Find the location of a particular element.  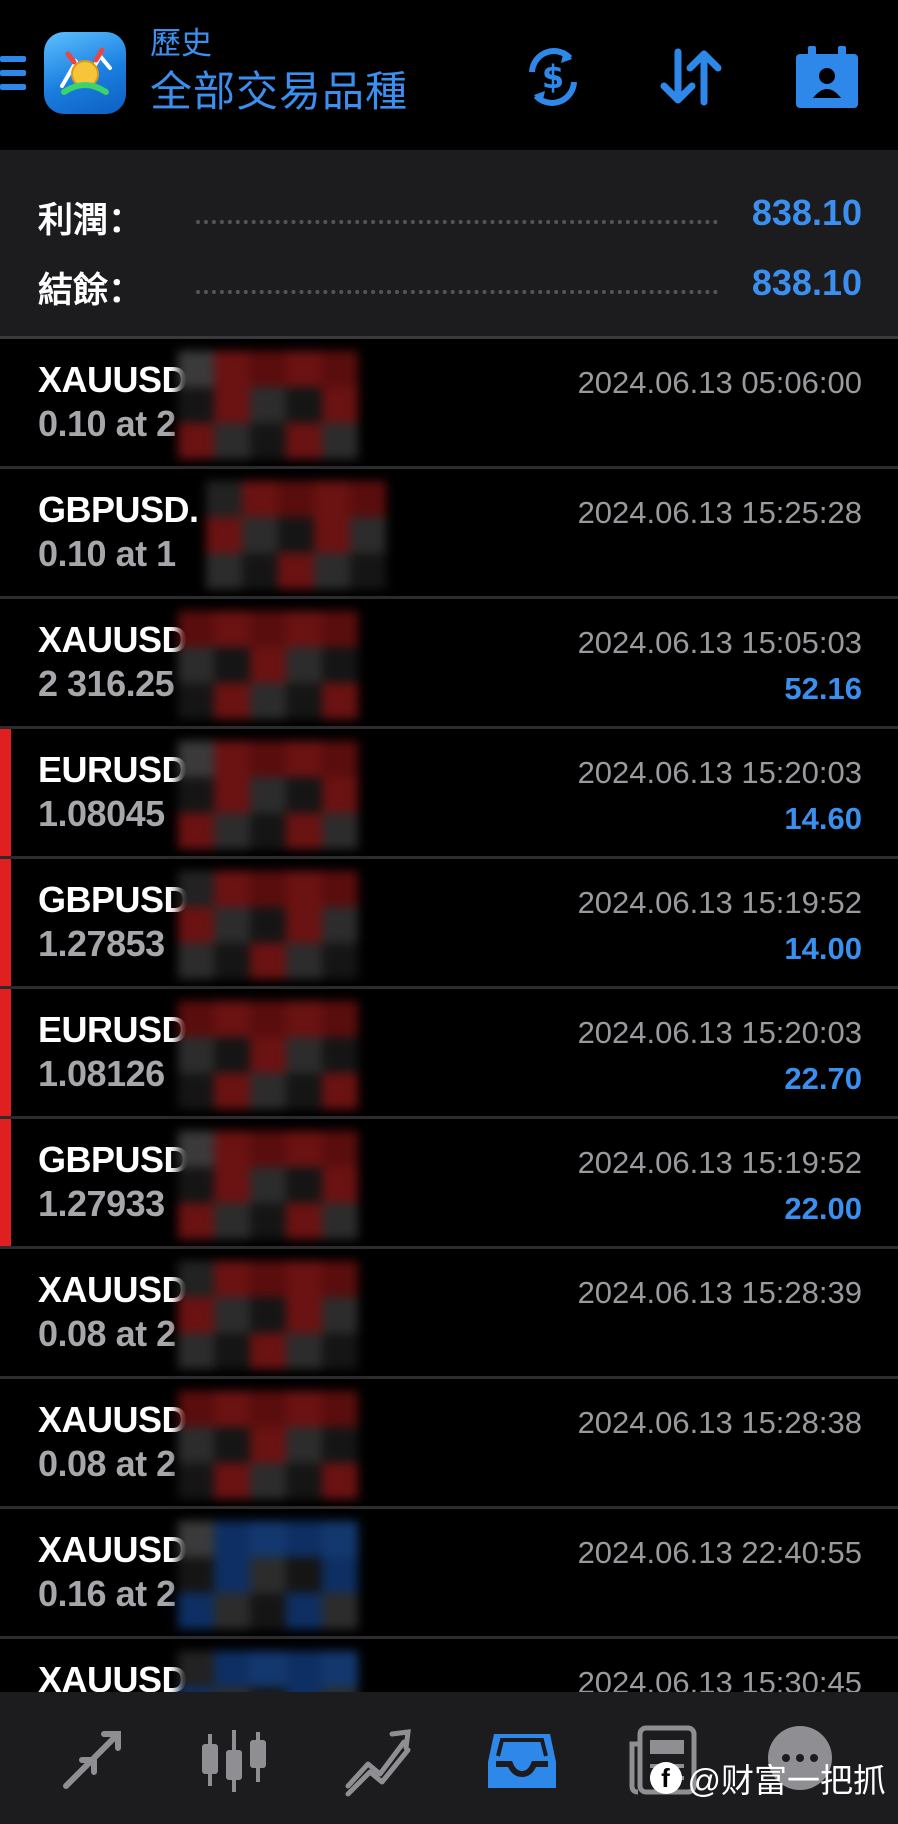

sort-arrows-icon is located at coordinates (691, 77).